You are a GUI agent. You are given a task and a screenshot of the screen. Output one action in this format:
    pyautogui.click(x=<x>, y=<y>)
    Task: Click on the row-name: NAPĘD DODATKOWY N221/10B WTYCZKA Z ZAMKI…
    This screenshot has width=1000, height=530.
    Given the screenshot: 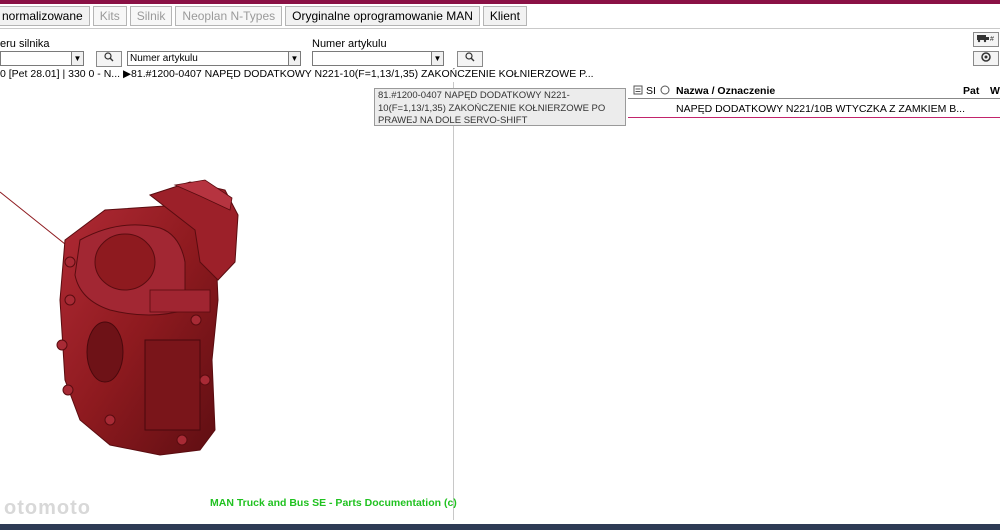 What is the action you would take?
    pyautogui.click(x=821, y=109)
    